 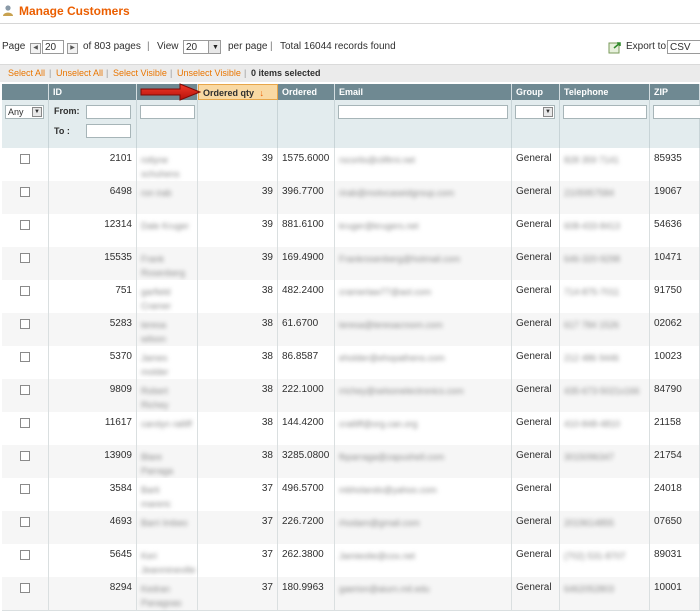 I want to click on cell-email: cramerlaw77@aol.com, so click(x=423, y=296).